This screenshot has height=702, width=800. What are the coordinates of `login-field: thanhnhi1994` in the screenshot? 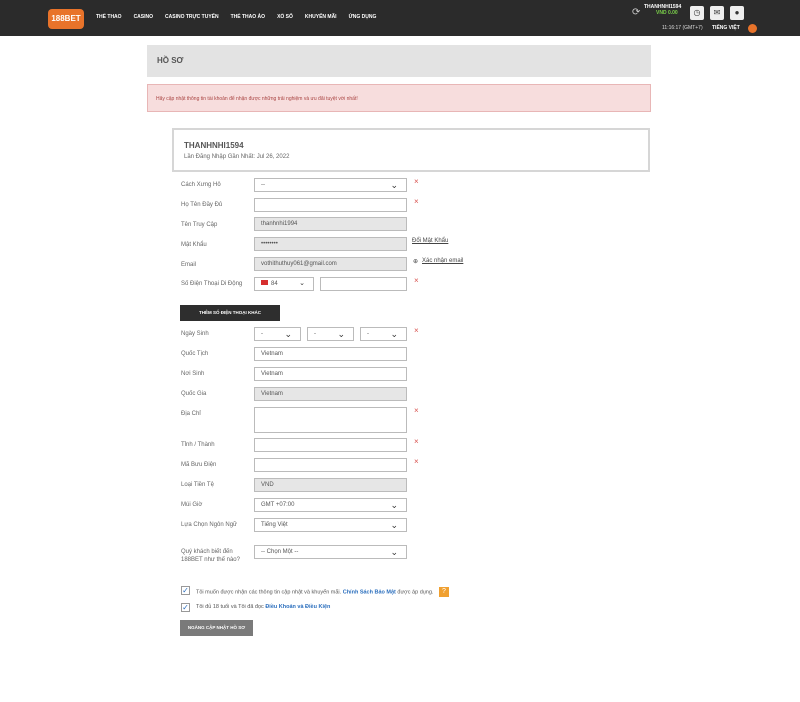 It's located at (330, 224).